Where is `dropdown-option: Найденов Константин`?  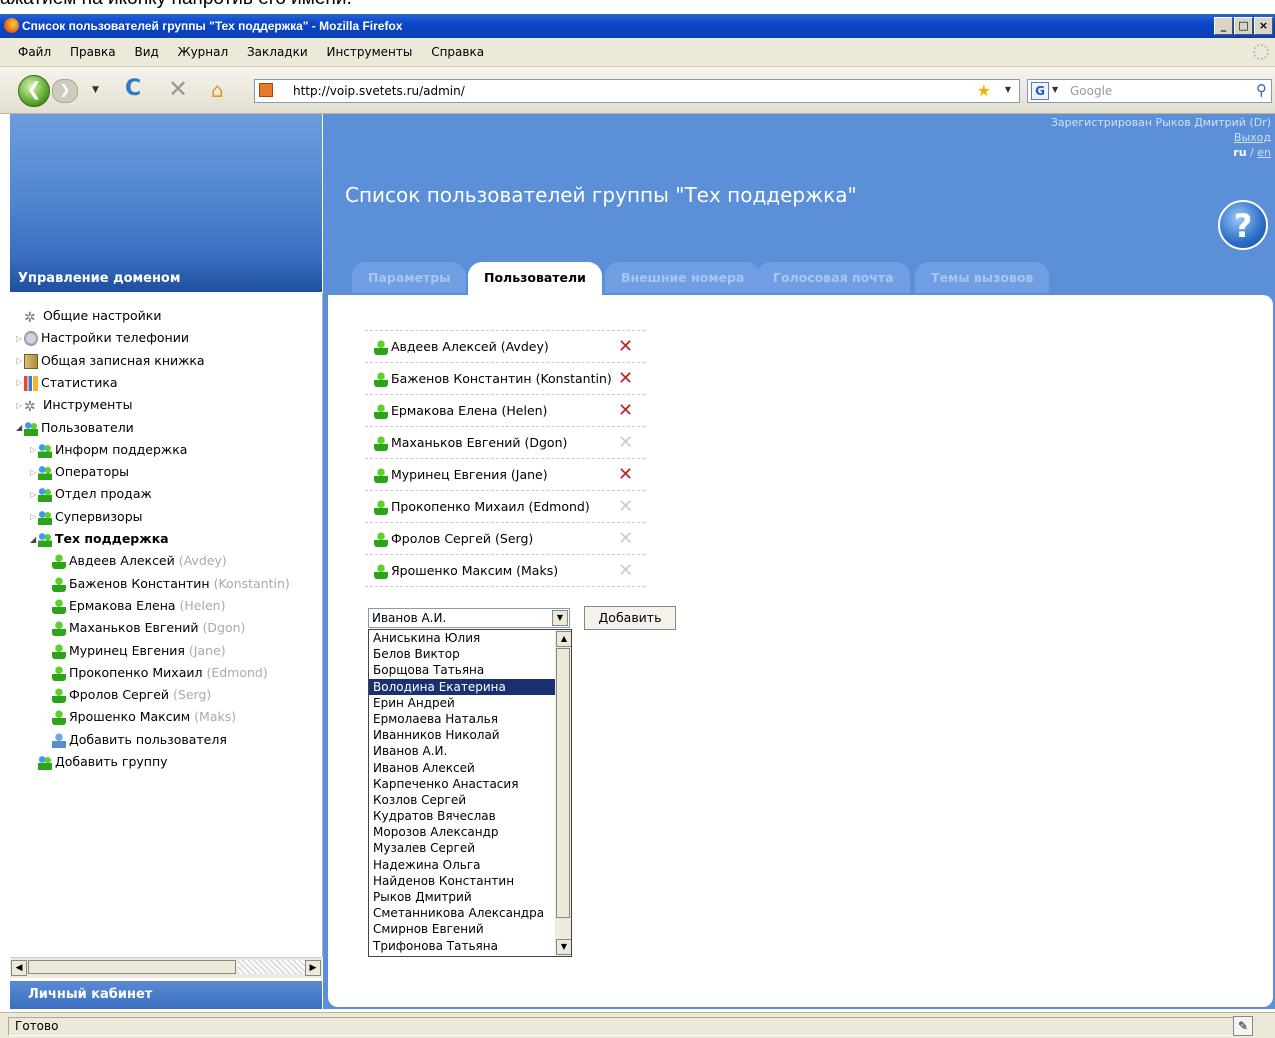 dropdown-option: Найденов Константин is located at coordinates (470, 881).